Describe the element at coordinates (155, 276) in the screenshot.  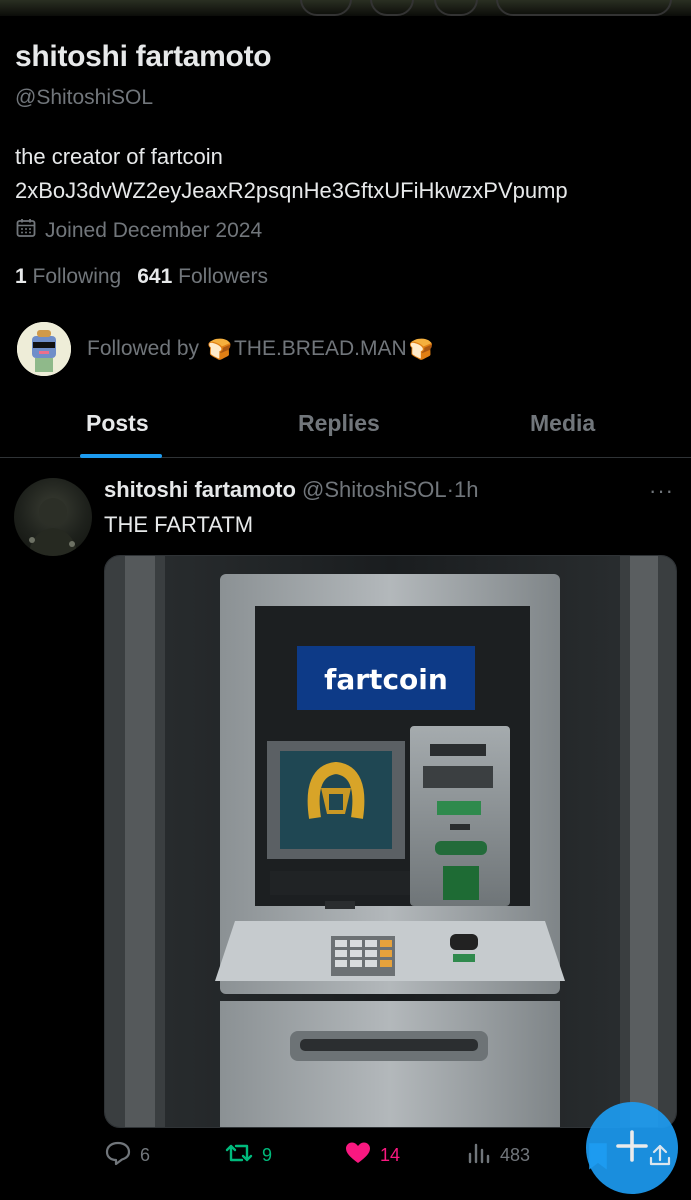
I see `followers-count: 641` at that location.